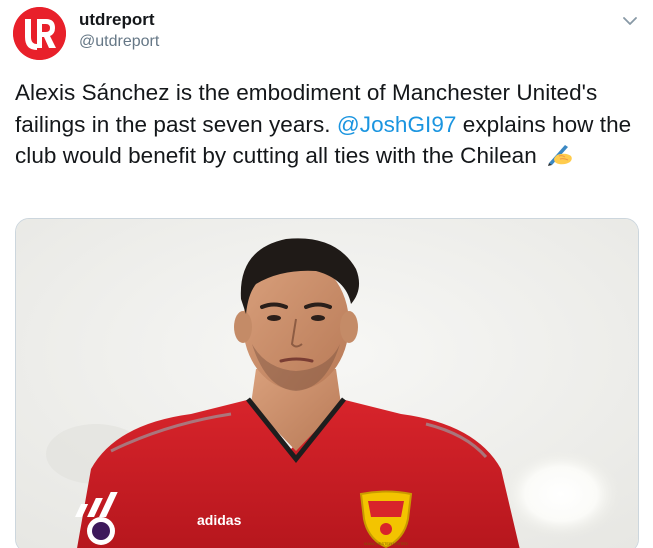  I want to click on kit-brand-label: adidas, so click(219, 520).